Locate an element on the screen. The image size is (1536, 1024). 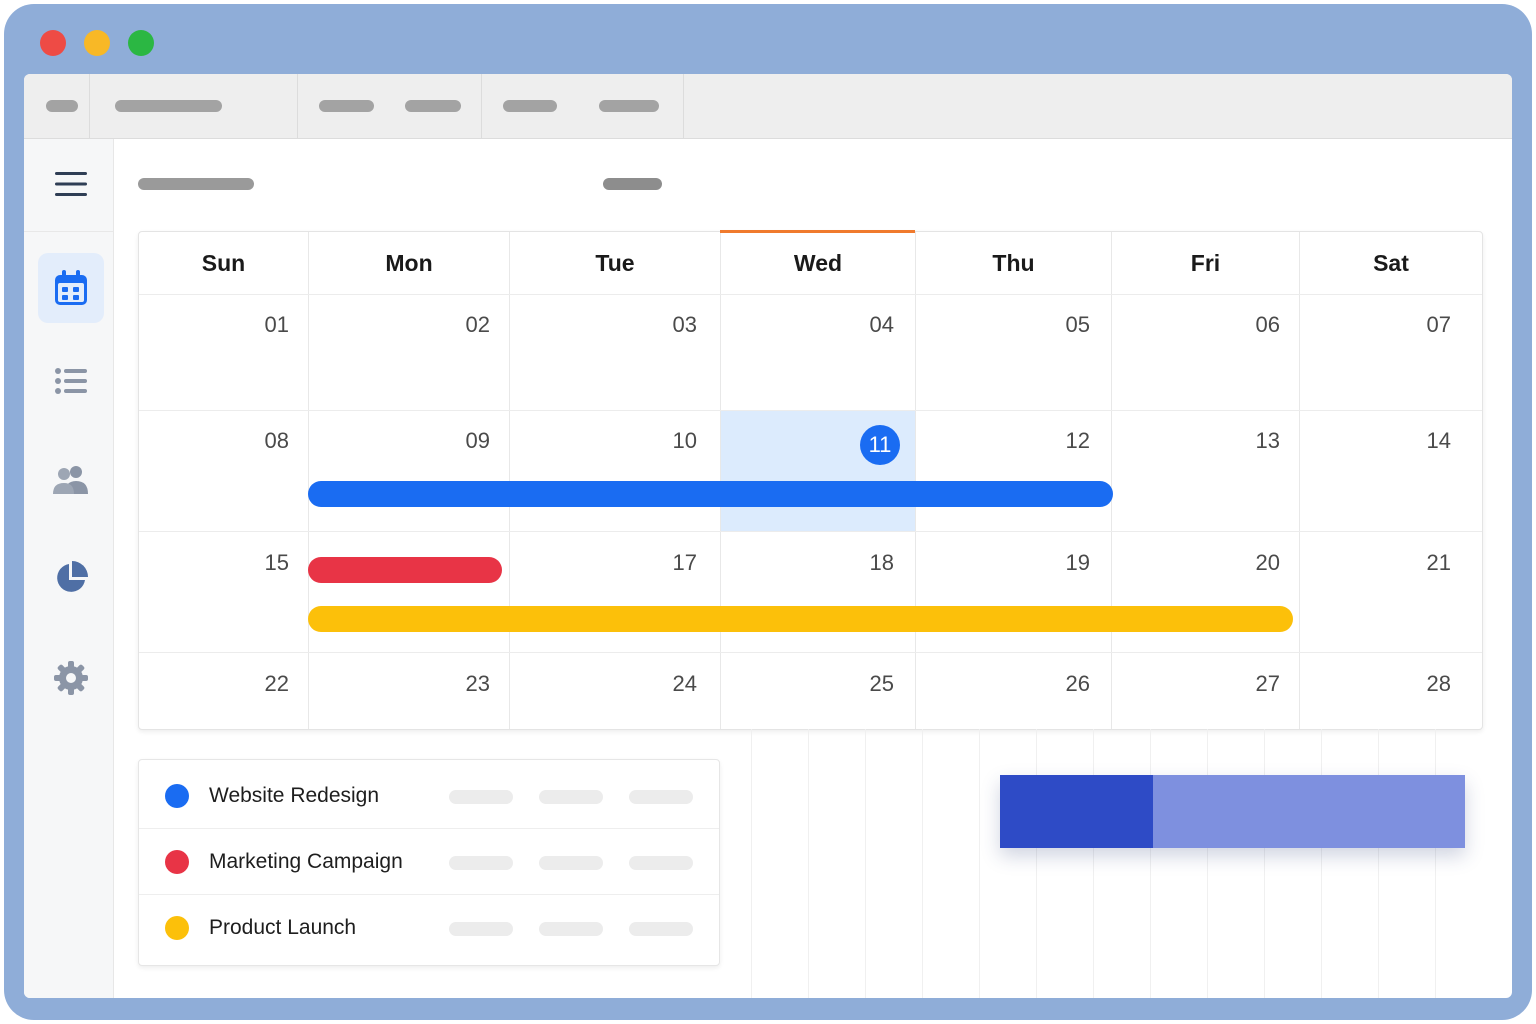
day-cell-date: 24 is located at coordinates (667, 684).